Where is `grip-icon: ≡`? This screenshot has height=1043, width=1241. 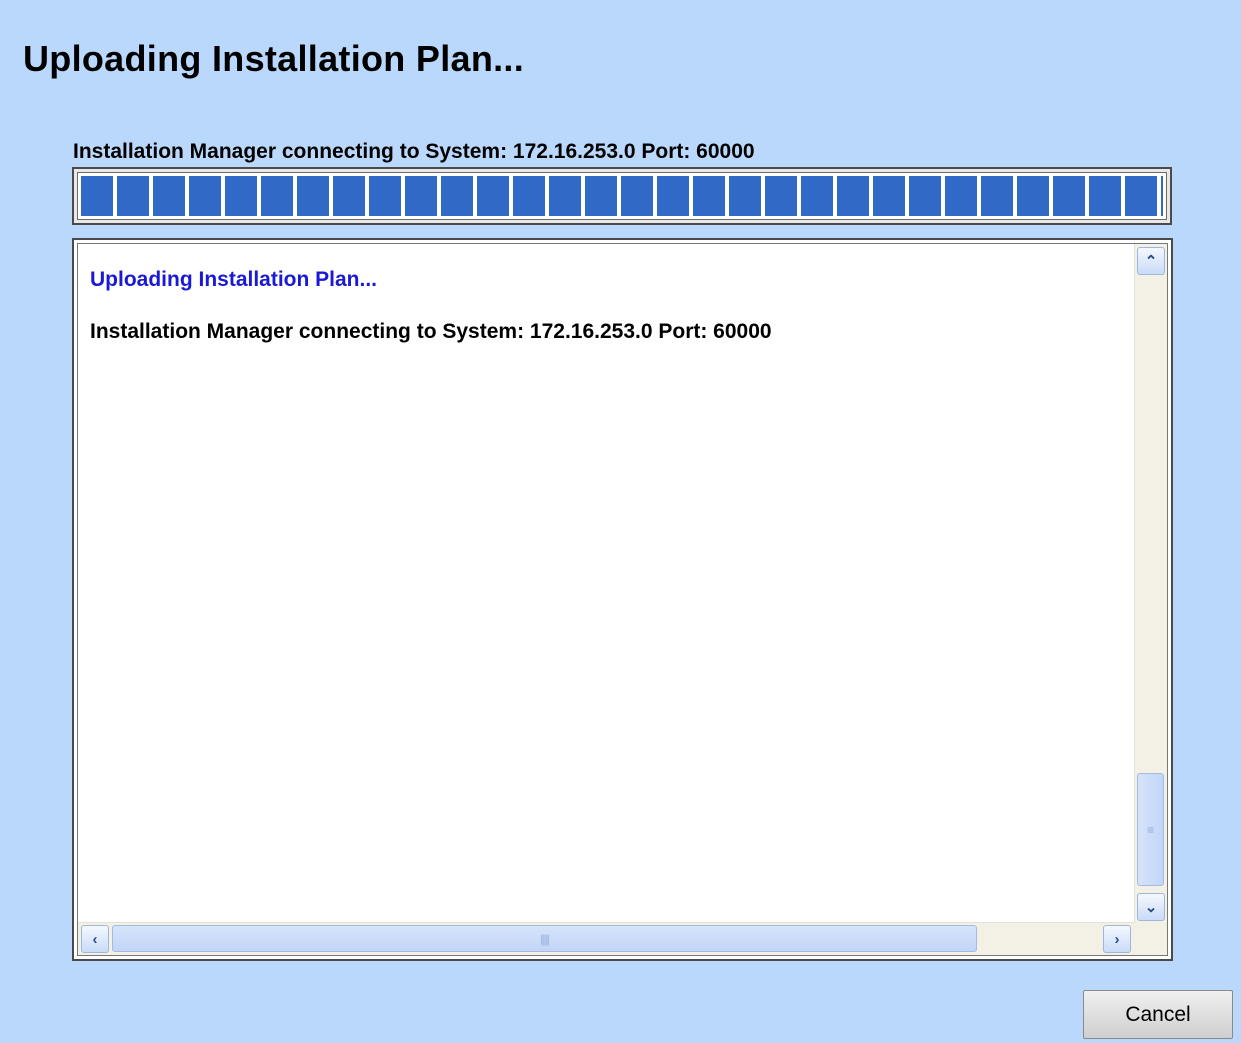
grip-icon: ≡ is located at coordinates (1150, 829).